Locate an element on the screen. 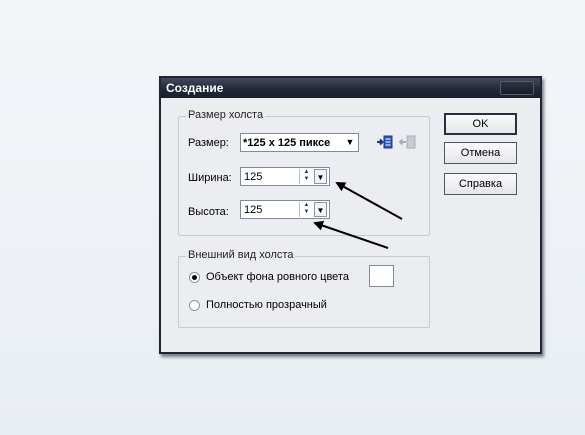 Image resolution: width=585 pixels, height=435 pixels. add-preset-icon is located at coordinates (385, 143).